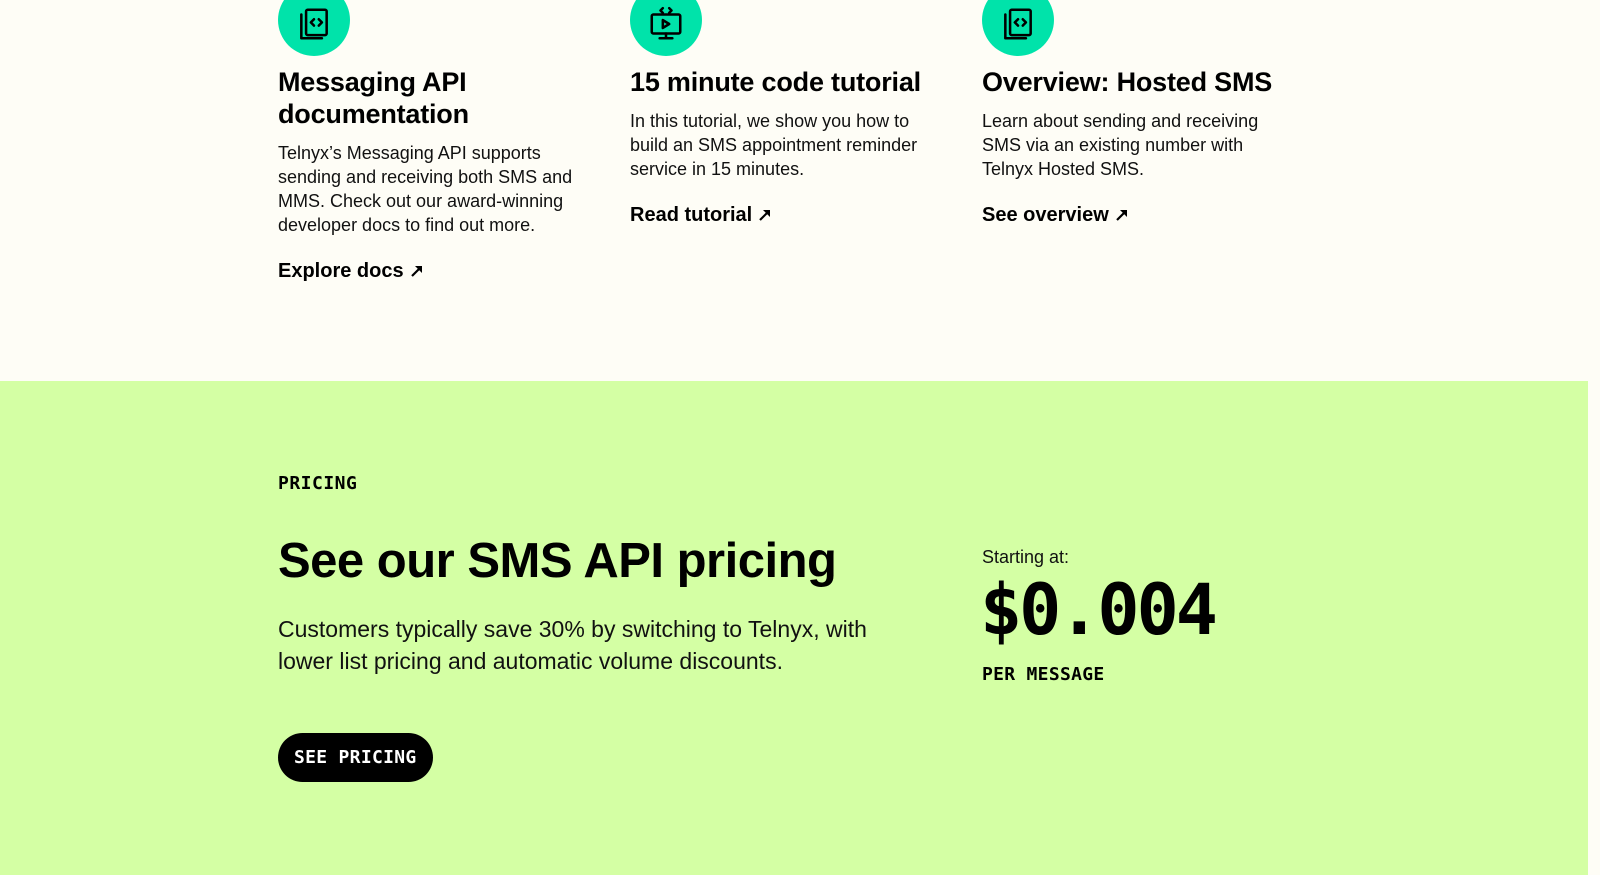 The image size is (1600, 875). What do you see at coordinates (557, 561) in the screenshot?
I see `pricing-heading: See our SMS API pricing` at bounding box center [557, 561].